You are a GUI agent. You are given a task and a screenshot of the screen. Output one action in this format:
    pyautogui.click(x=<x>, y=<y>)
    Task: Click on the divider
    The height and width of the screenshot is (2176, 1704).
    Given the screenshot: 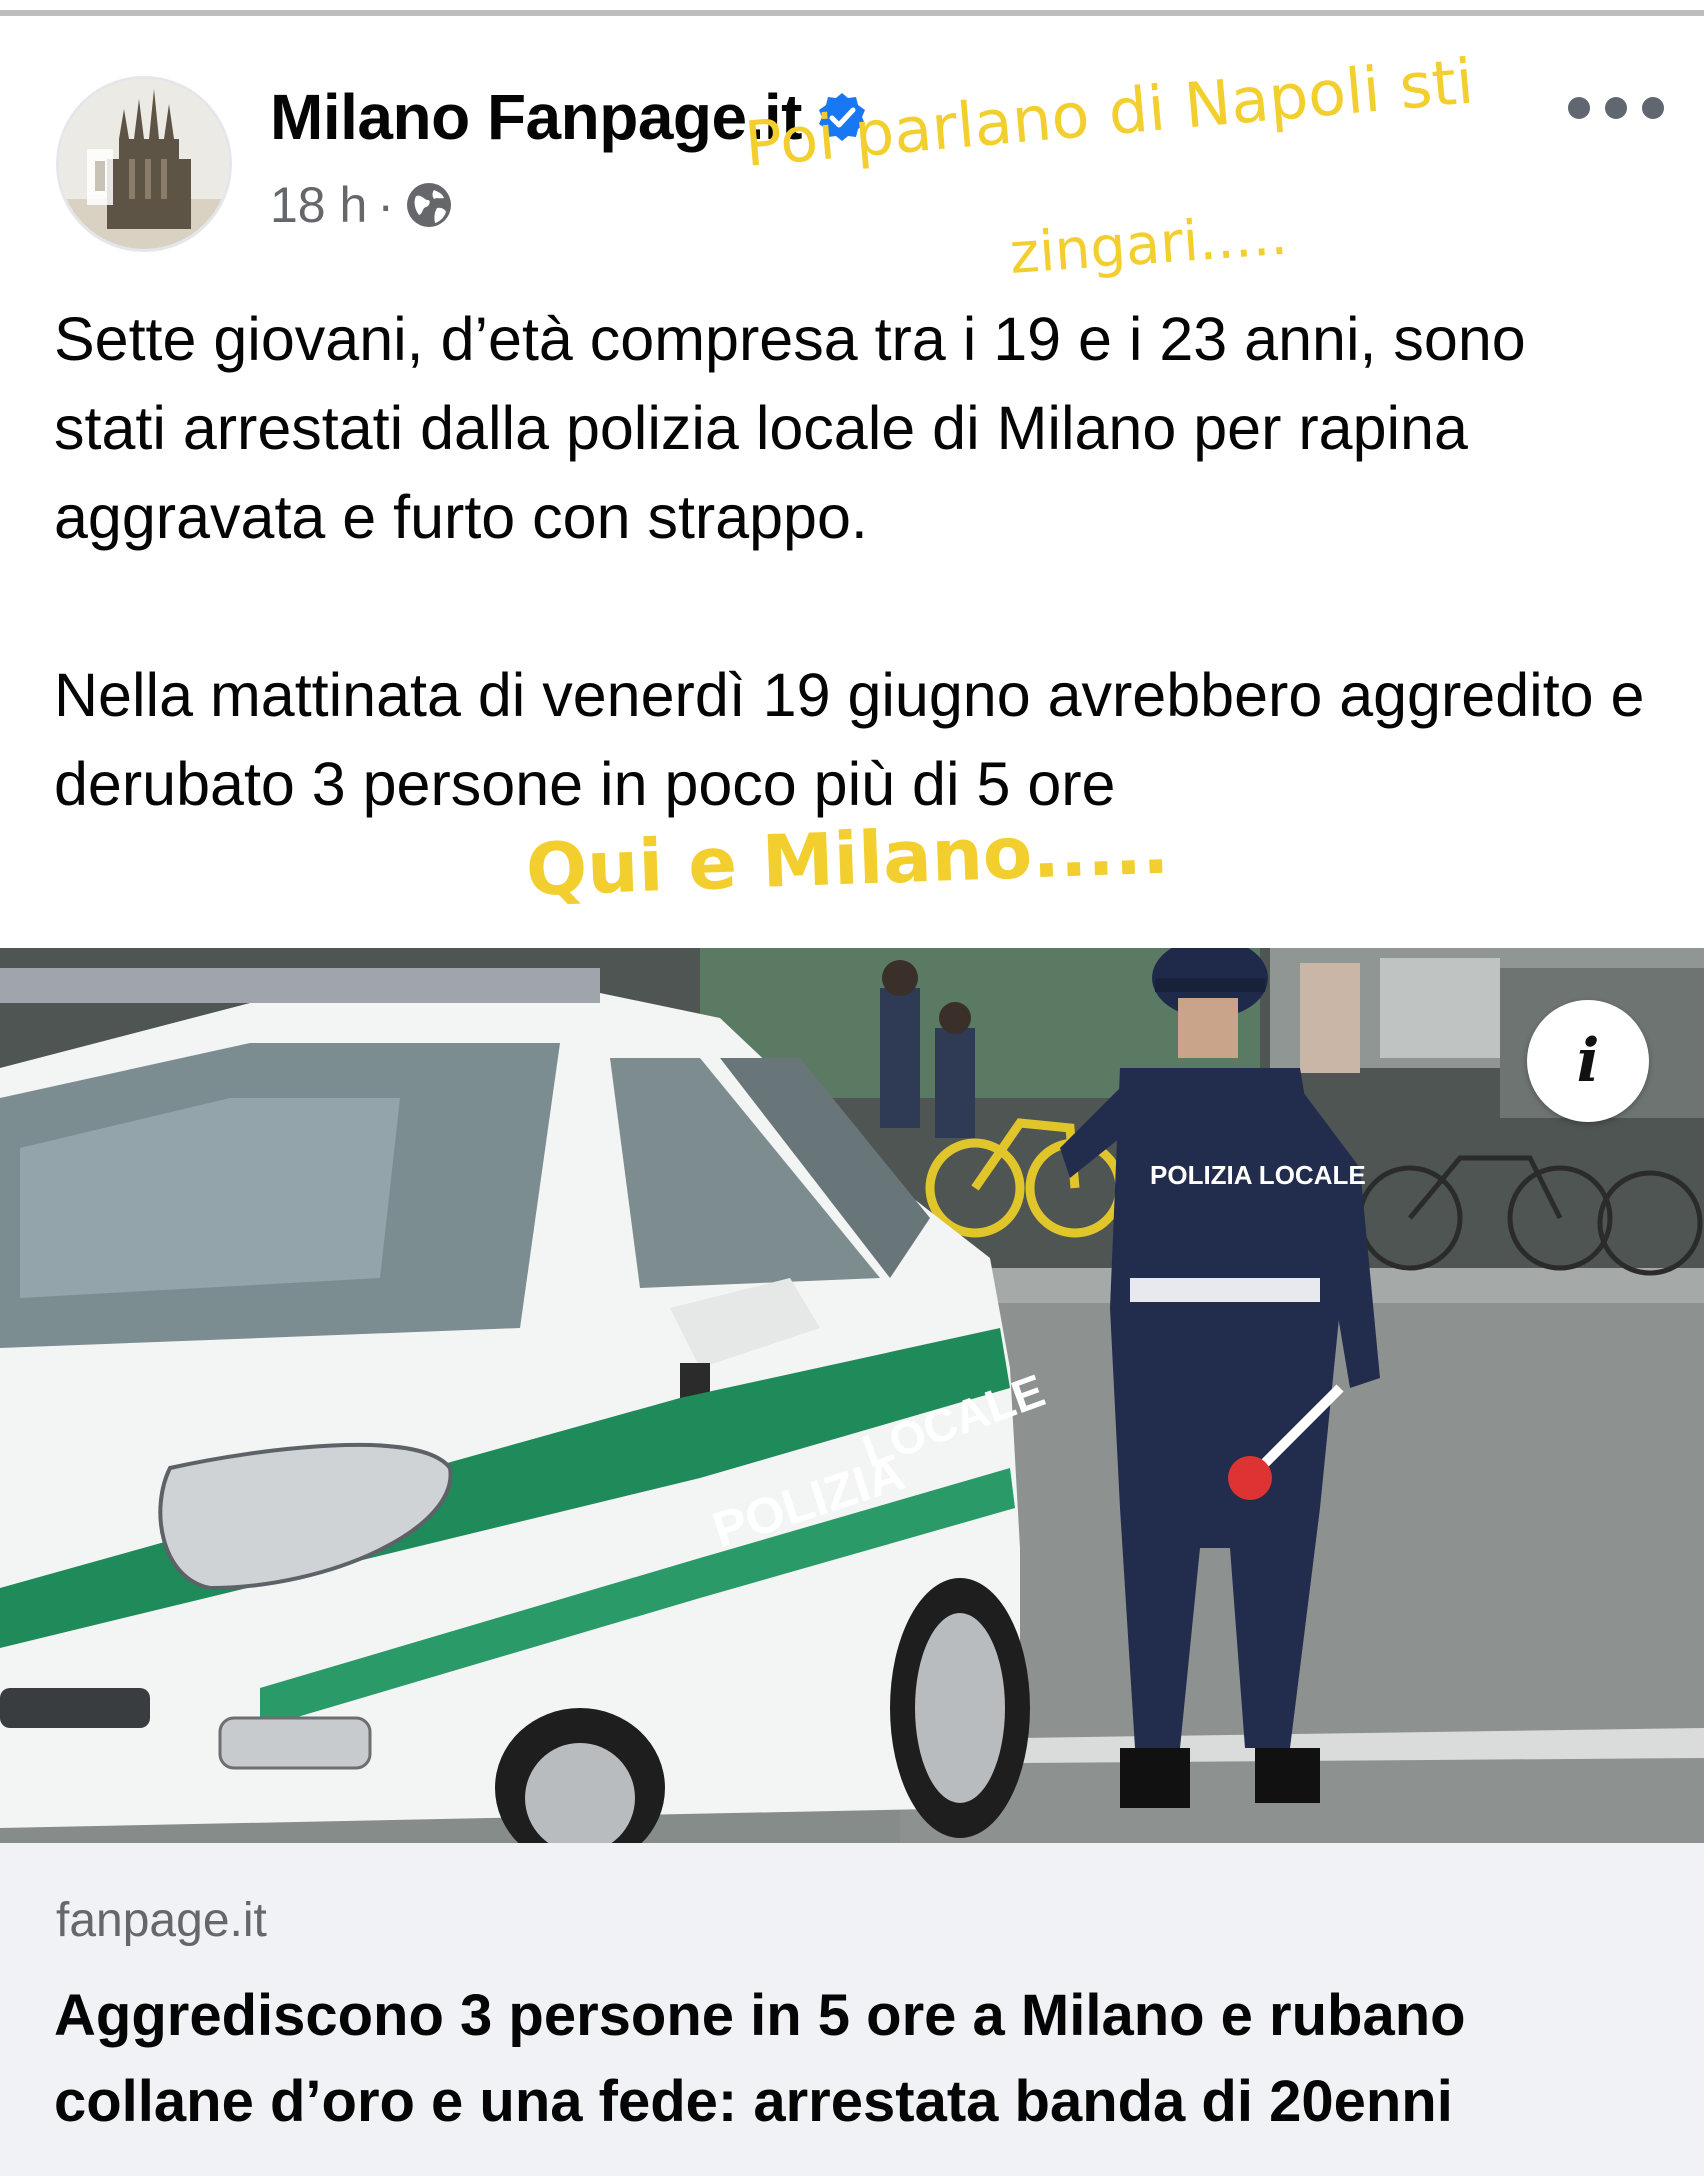 What is the action you would take?
    pyautogui.click(x=852, y=13)
    